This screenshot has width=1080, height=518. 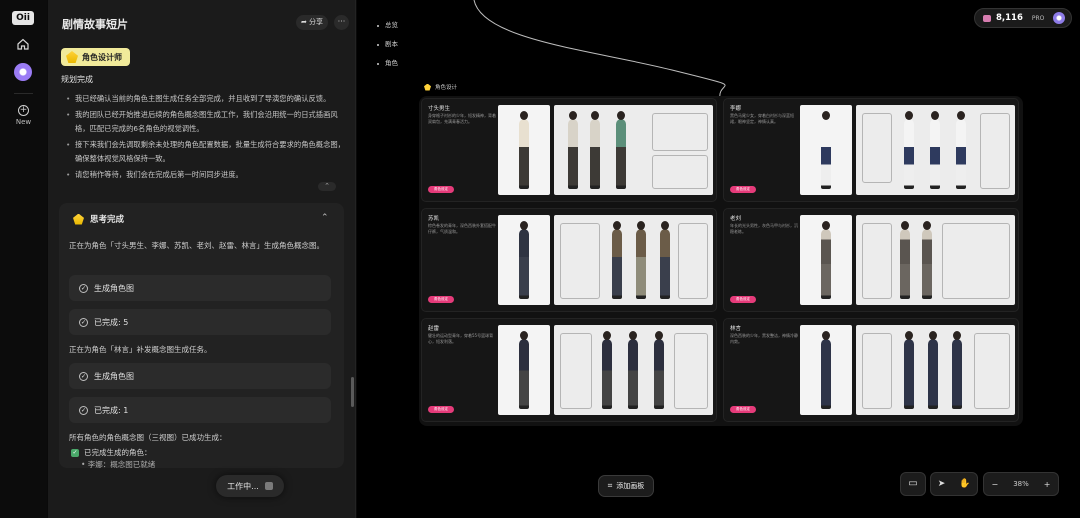 I want to click on character-card: 寸头男生 身穿格子衬衫的少年，短发精神，背着双肩包，充满青春活力。 角色设定, so click(x=569, y=150).